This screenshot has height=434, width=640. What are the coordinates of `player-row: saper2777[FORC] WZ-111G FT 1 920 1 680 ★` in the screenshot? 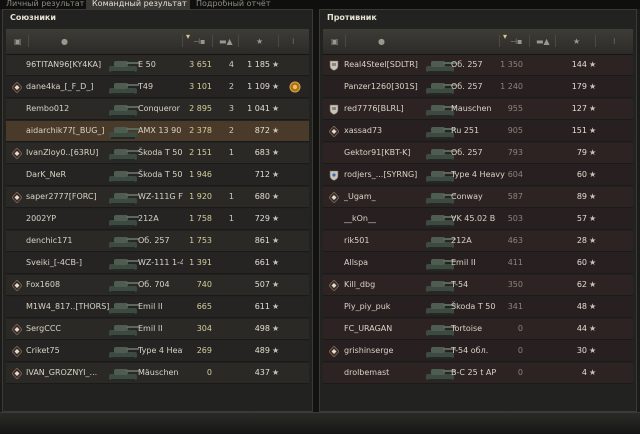 It's located at (157, 197).